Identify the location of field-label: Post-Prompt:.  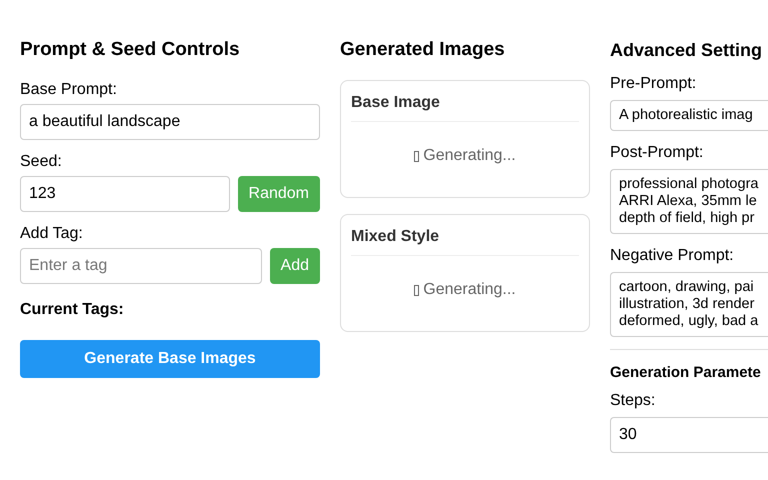
(657, 153).